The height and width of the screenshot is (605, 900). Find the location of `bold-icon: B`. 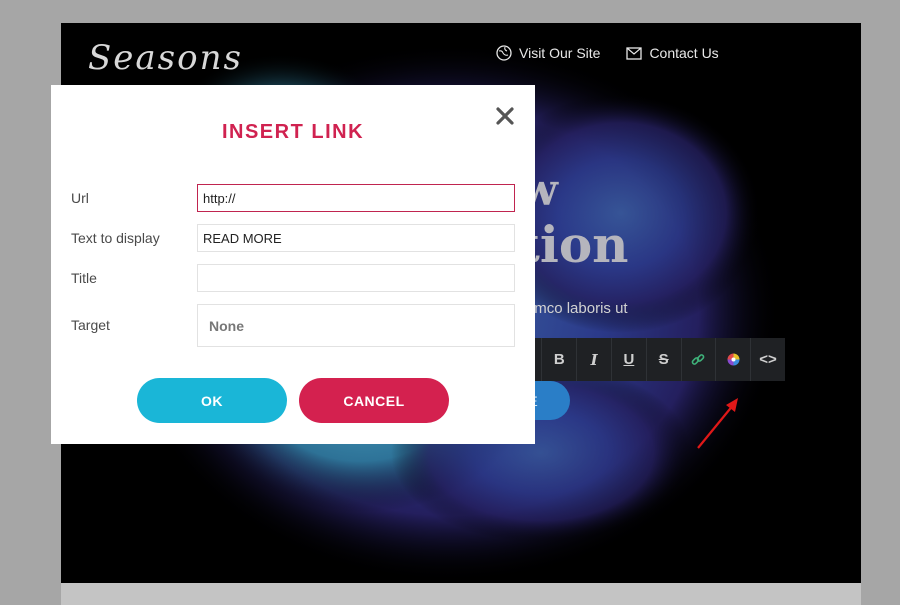

bold-icon: B is located at coordinates (559, 359).